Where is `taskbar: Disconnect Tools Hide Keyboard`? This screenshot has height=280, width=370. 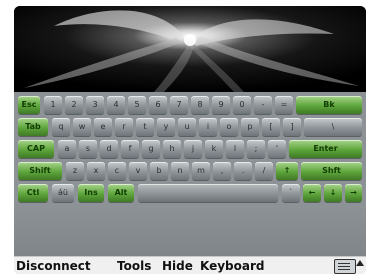
taskbar: Disconnect Tools Hide Keyboard is located at coordinates (190, 265).